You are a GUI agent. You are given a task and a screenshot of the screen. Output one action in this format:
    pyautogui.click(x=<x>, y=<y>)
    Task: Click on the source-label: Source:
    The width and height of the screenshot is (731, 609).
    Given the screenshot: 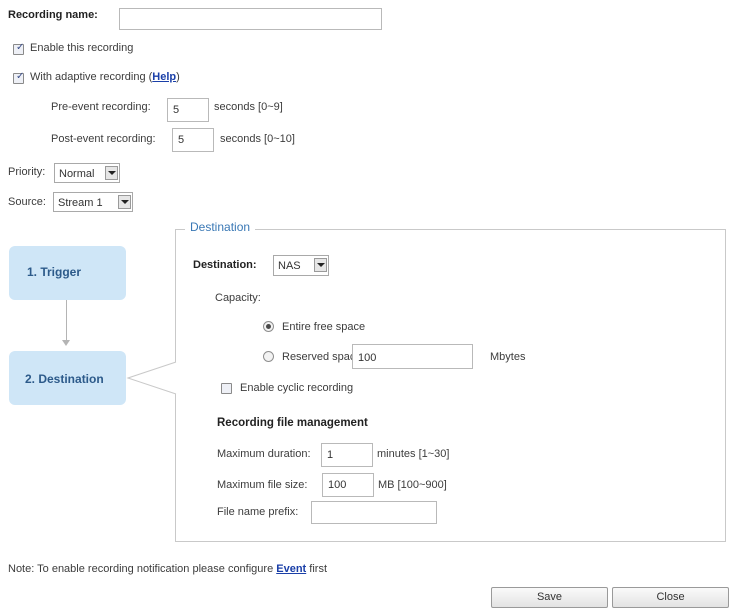 What is the action you would take?
    pyautogui.click(x=27, y=202)
    